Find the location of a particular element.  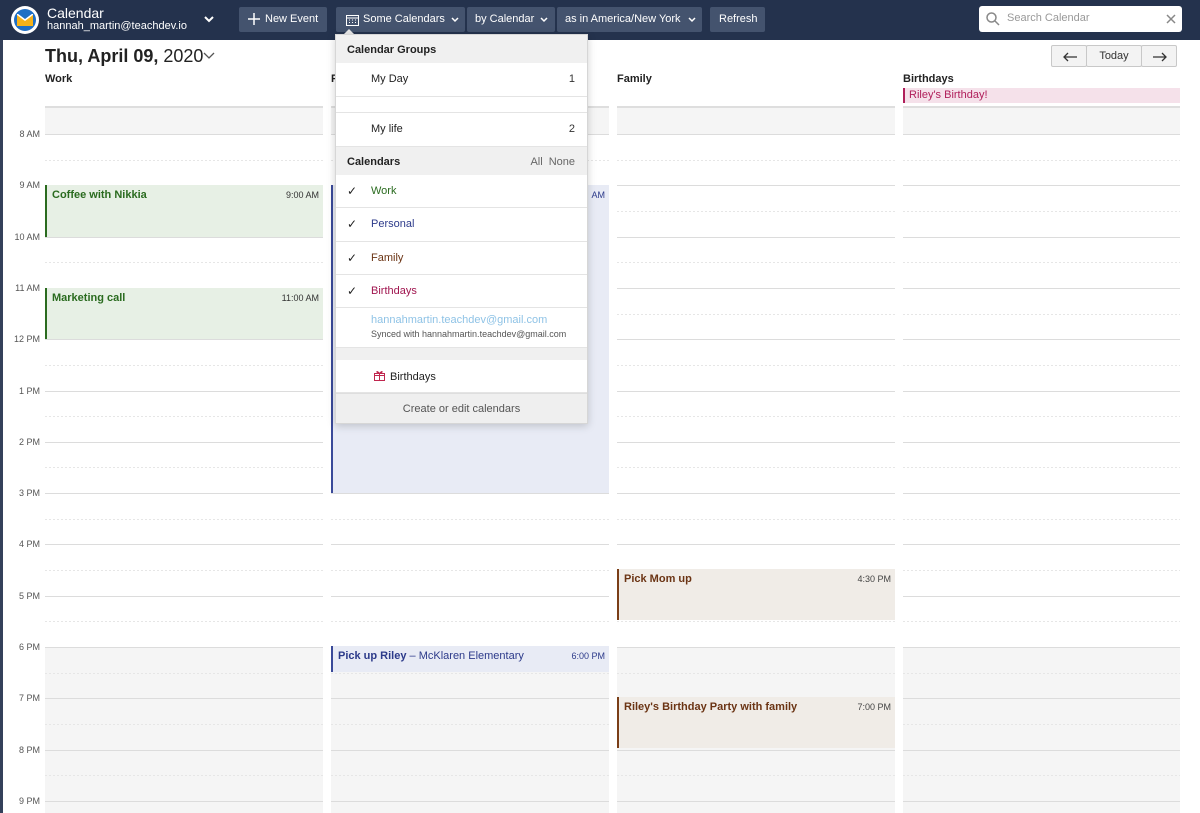

group-count: 1 is located at coordinates (571, 79).